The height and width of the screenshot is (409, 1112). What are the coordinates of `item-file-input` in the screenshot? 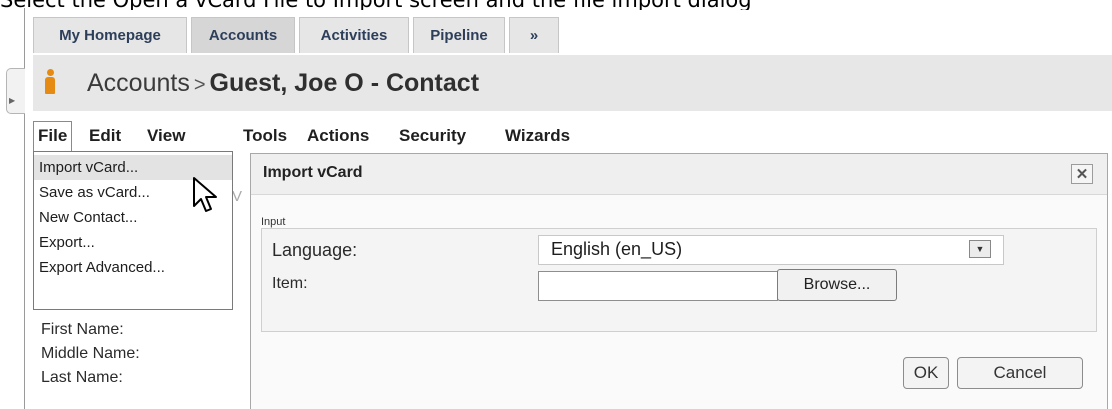 It's located at (658, 286).